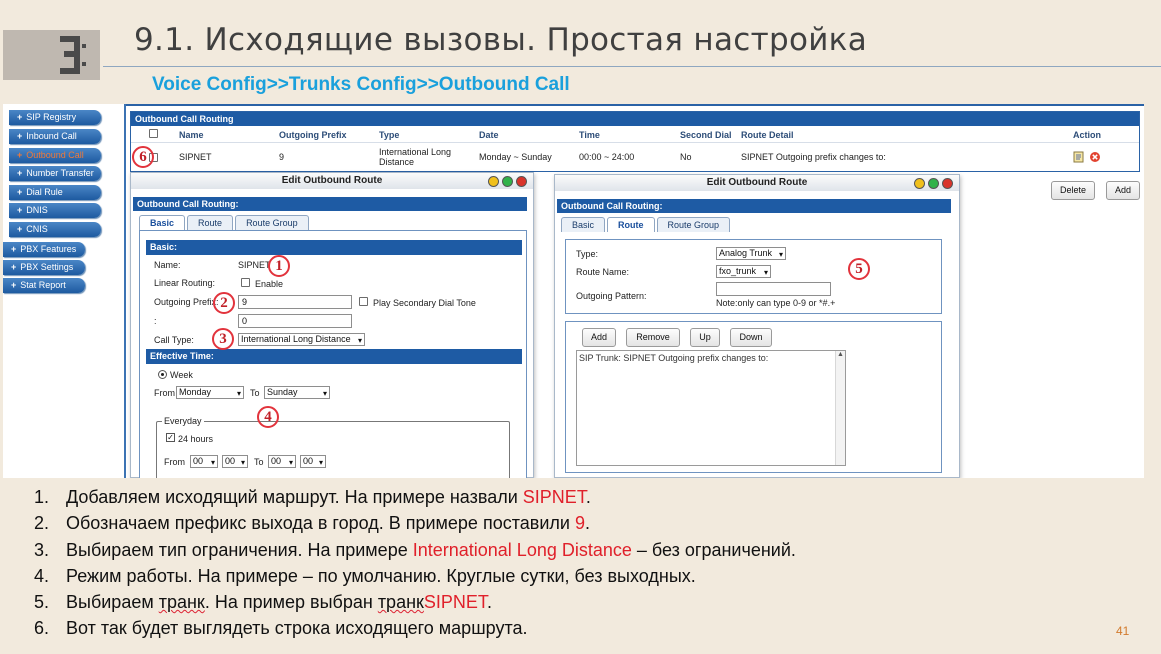 The height and width of the screenshot is (654, 1161). Describe the element at coordinates (185, 283) in the screenshot. I see `linear-routing-label: Linear Routing:` at that location.